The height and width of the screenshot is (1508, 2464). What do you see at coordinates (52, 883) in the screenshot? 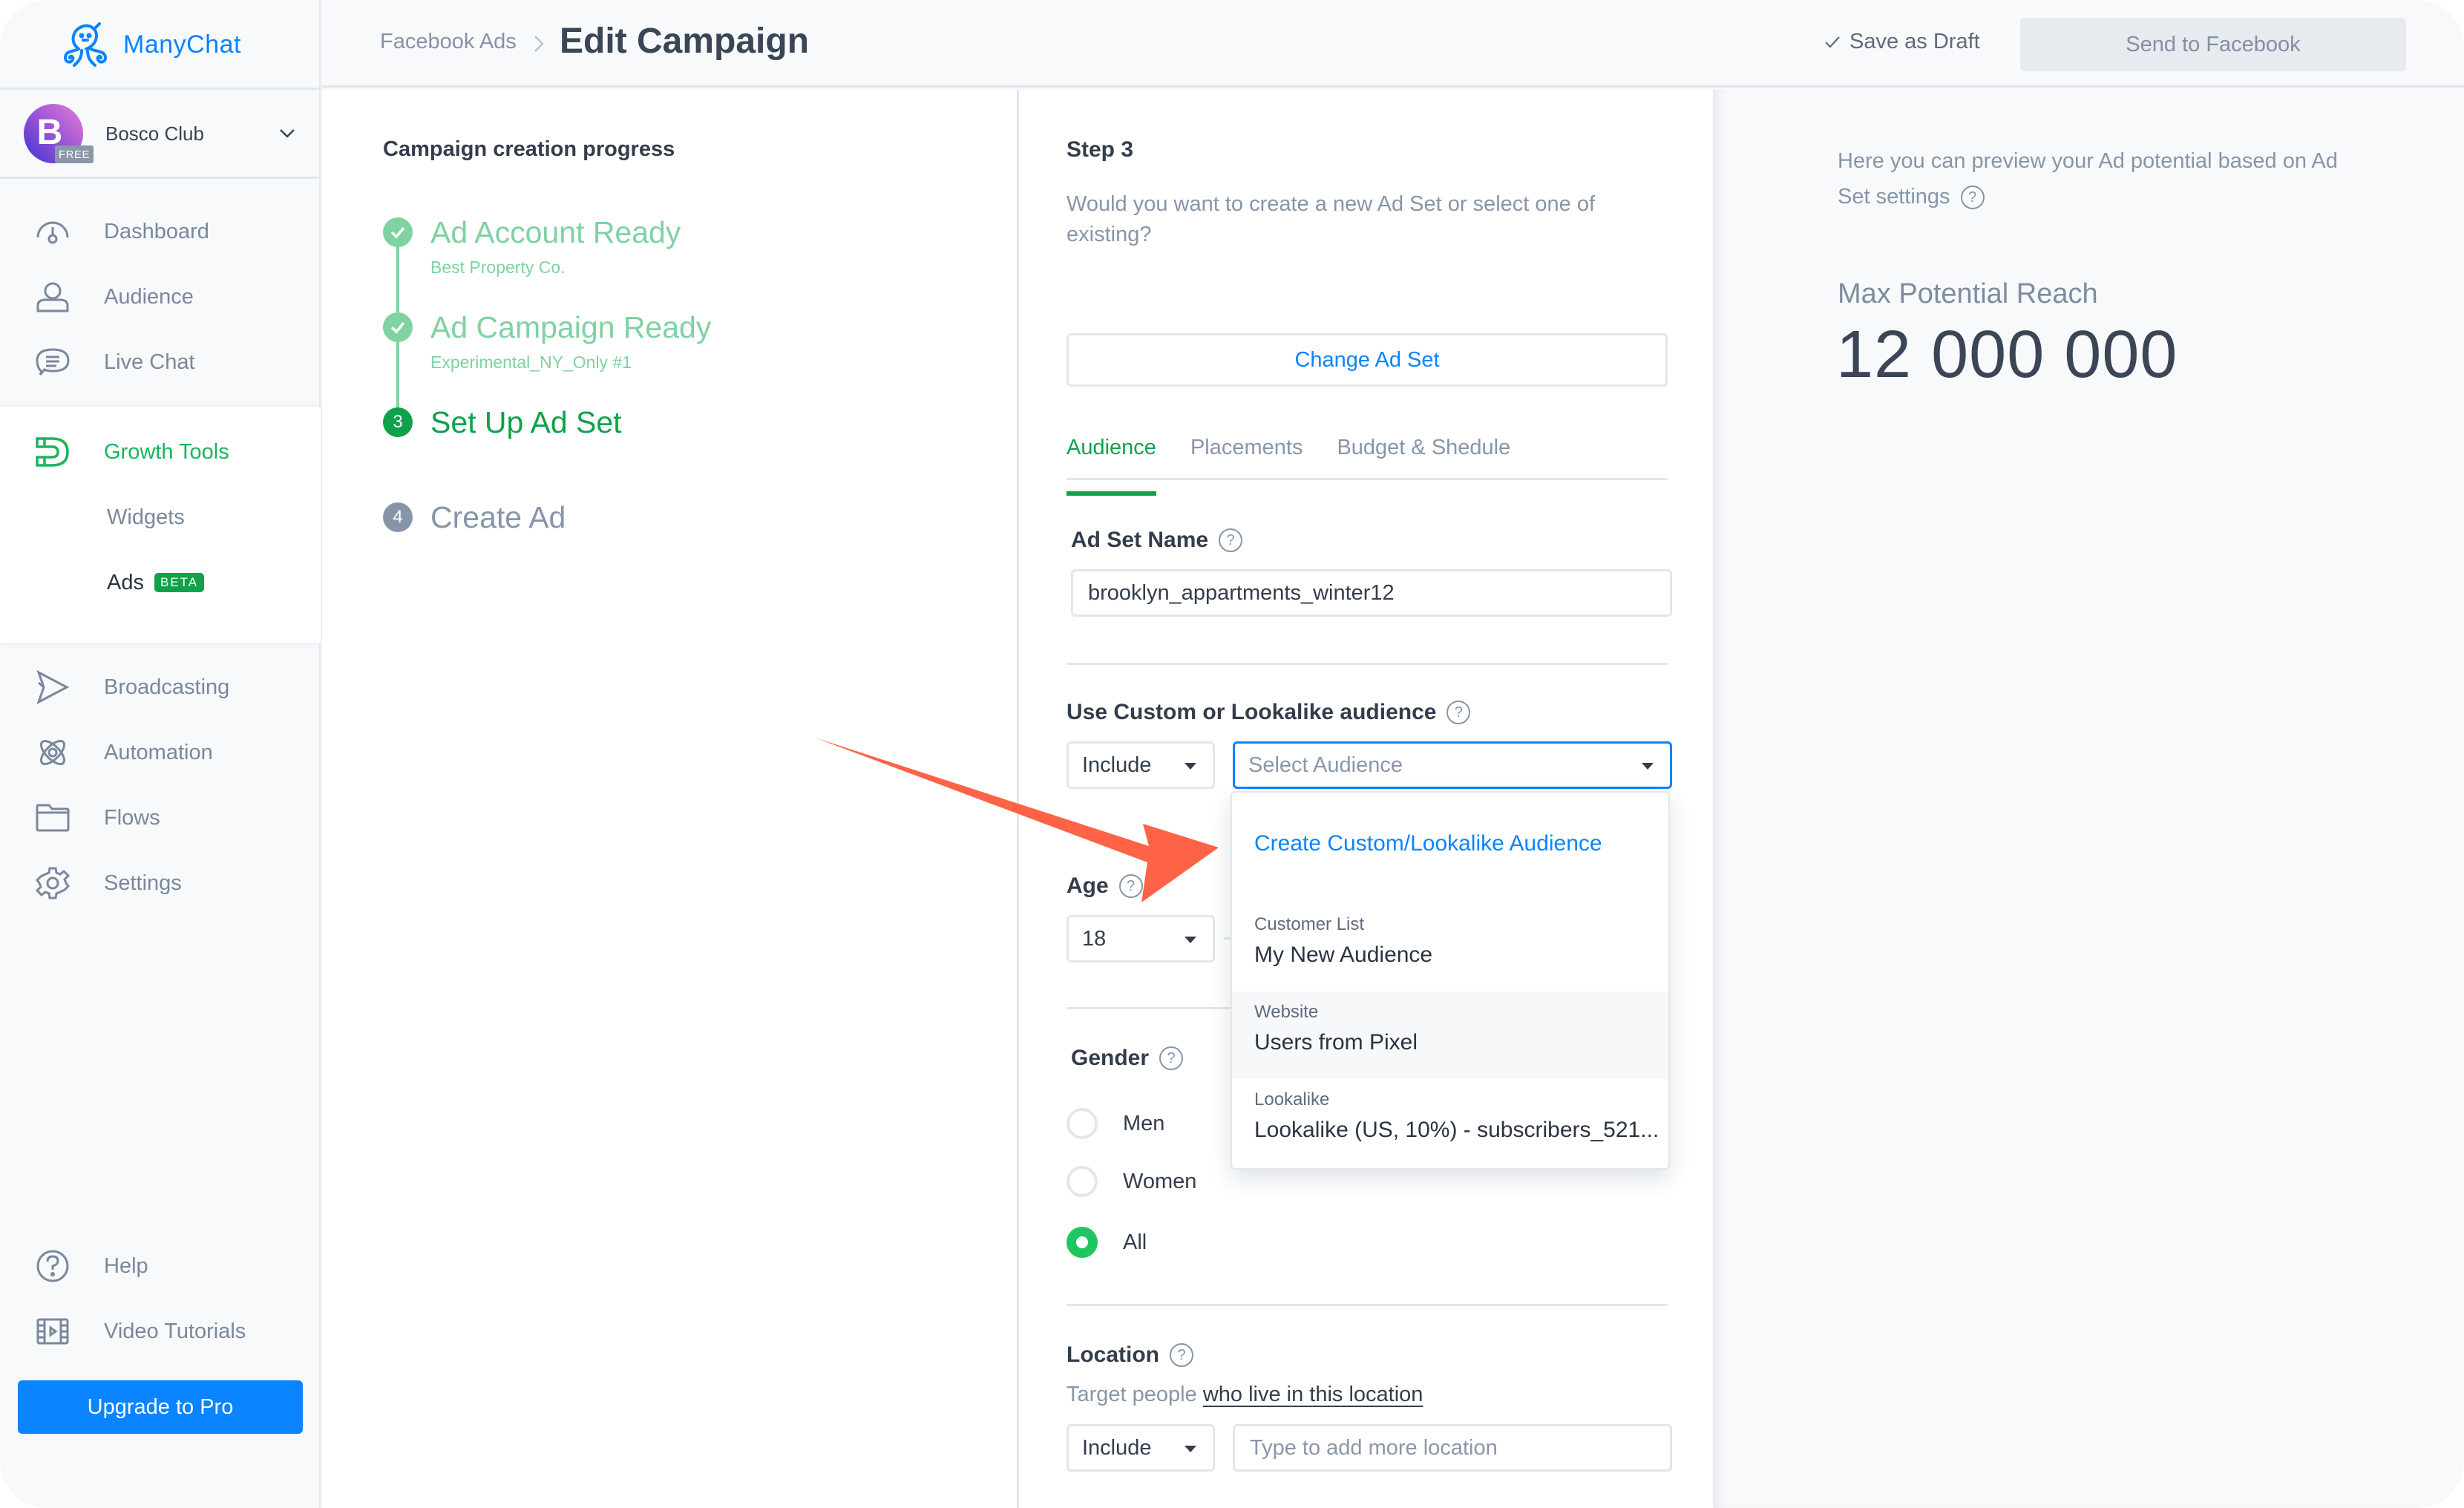
I see `gear-icon` at bounding box center [52, 883].